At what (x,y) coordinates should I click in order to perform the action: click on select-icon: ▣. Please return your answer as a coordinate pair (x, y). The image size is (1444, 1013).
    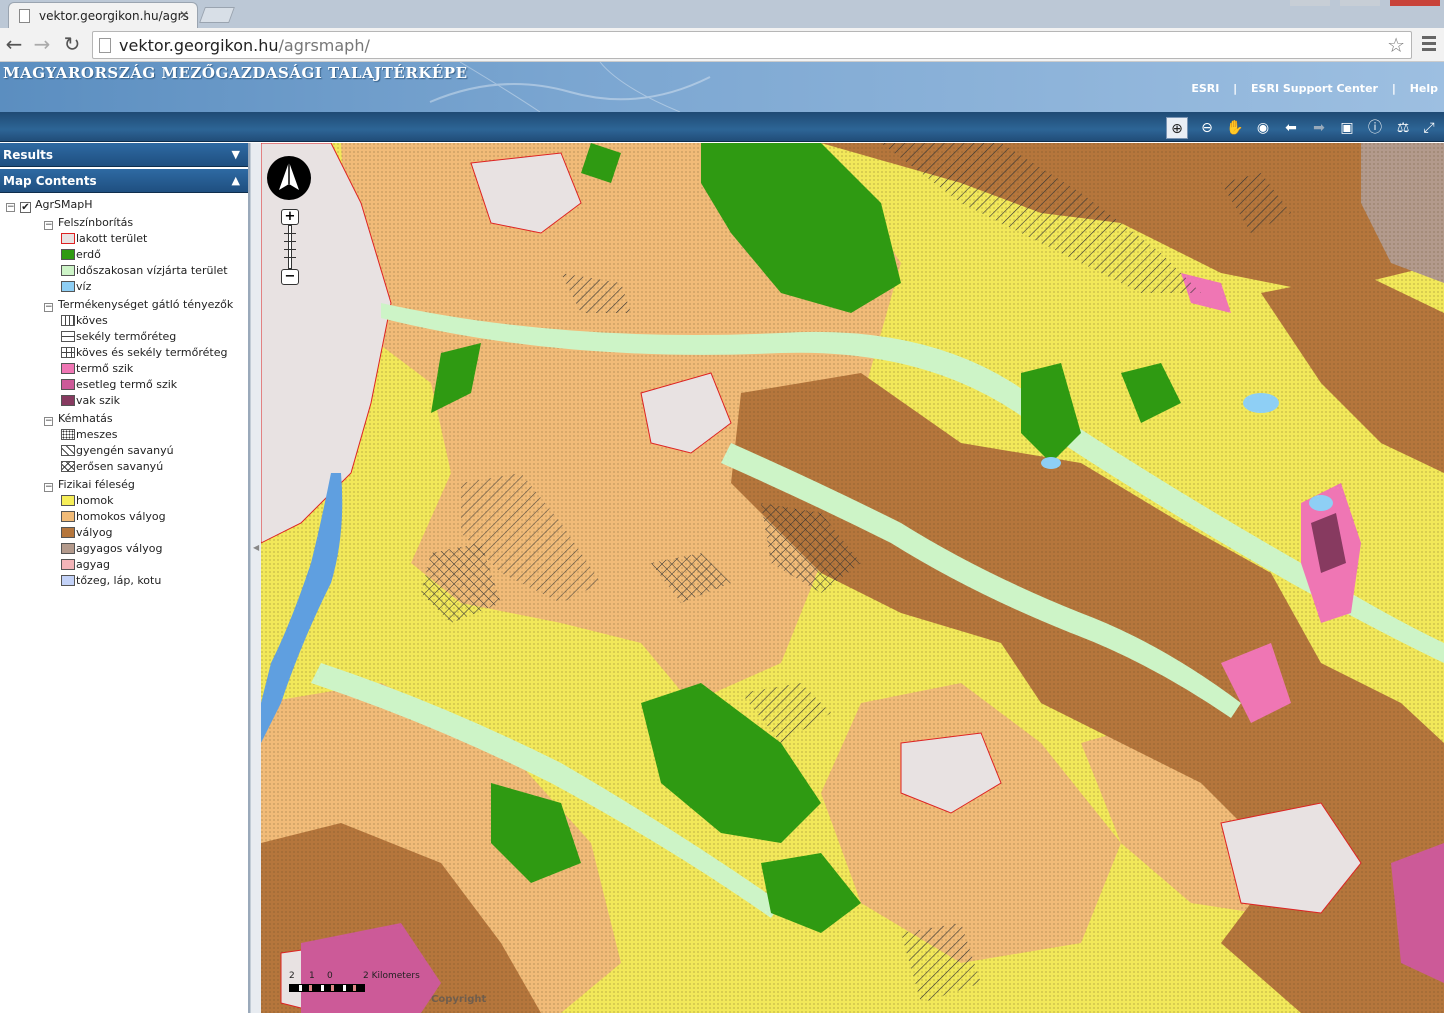
    Looking at the image, I should click on (1347, 128).